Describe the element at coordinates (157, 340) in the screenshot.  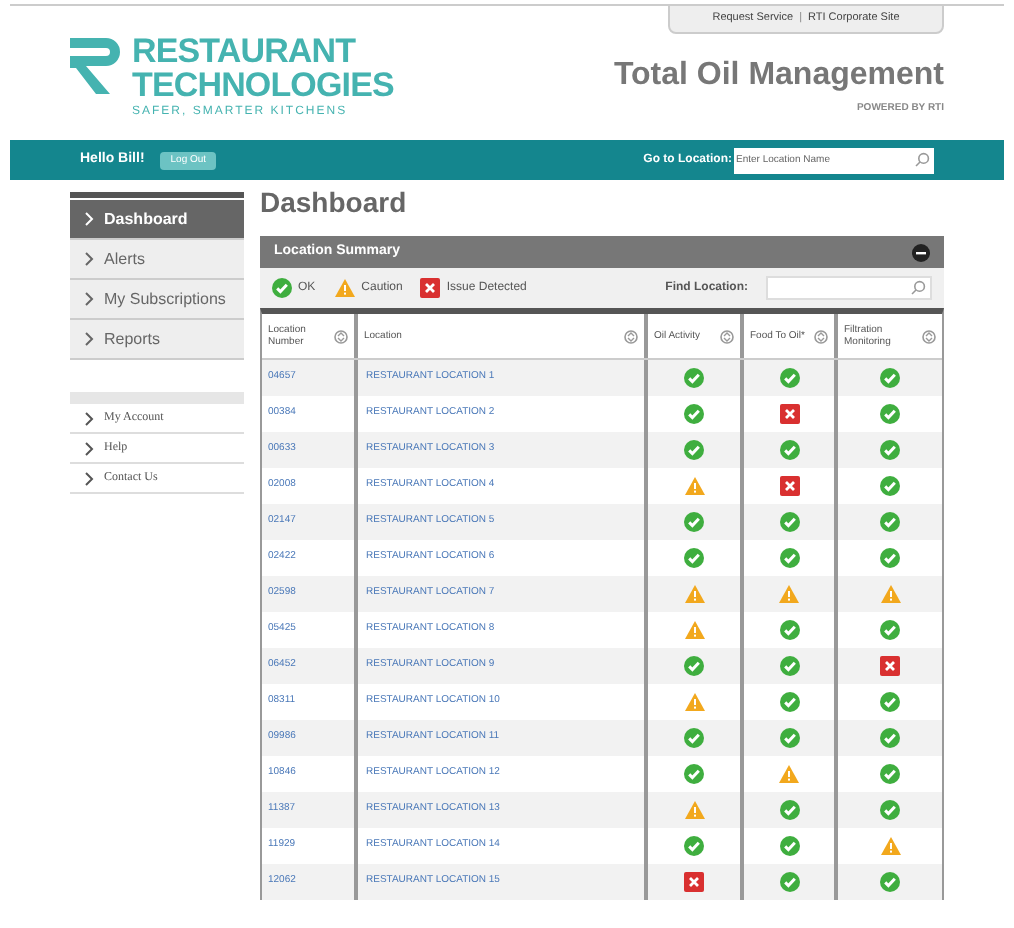
I see `sidebar-item: Reports` at that location.